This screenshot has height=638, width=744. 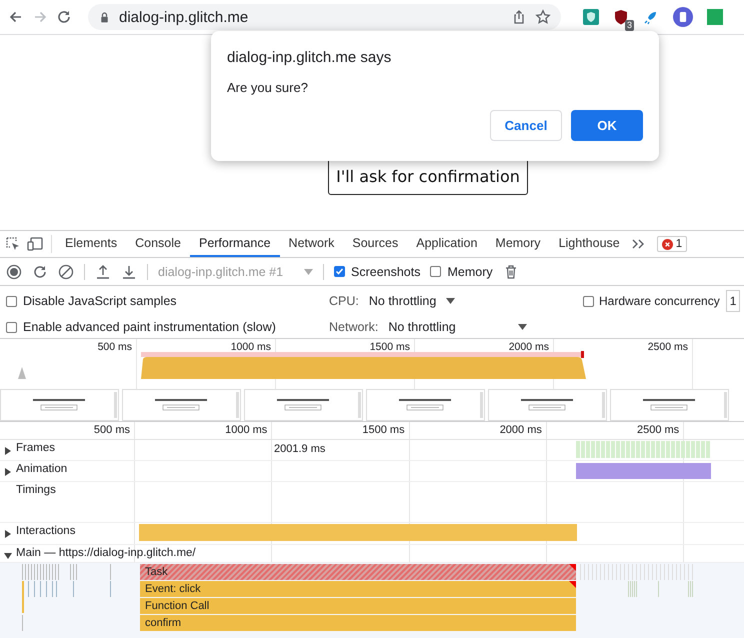 What do you see at coordinates (589, 244) in the screenshot?
I see `devtools-tab: Lighthouse` at bounding box center [589, 244].